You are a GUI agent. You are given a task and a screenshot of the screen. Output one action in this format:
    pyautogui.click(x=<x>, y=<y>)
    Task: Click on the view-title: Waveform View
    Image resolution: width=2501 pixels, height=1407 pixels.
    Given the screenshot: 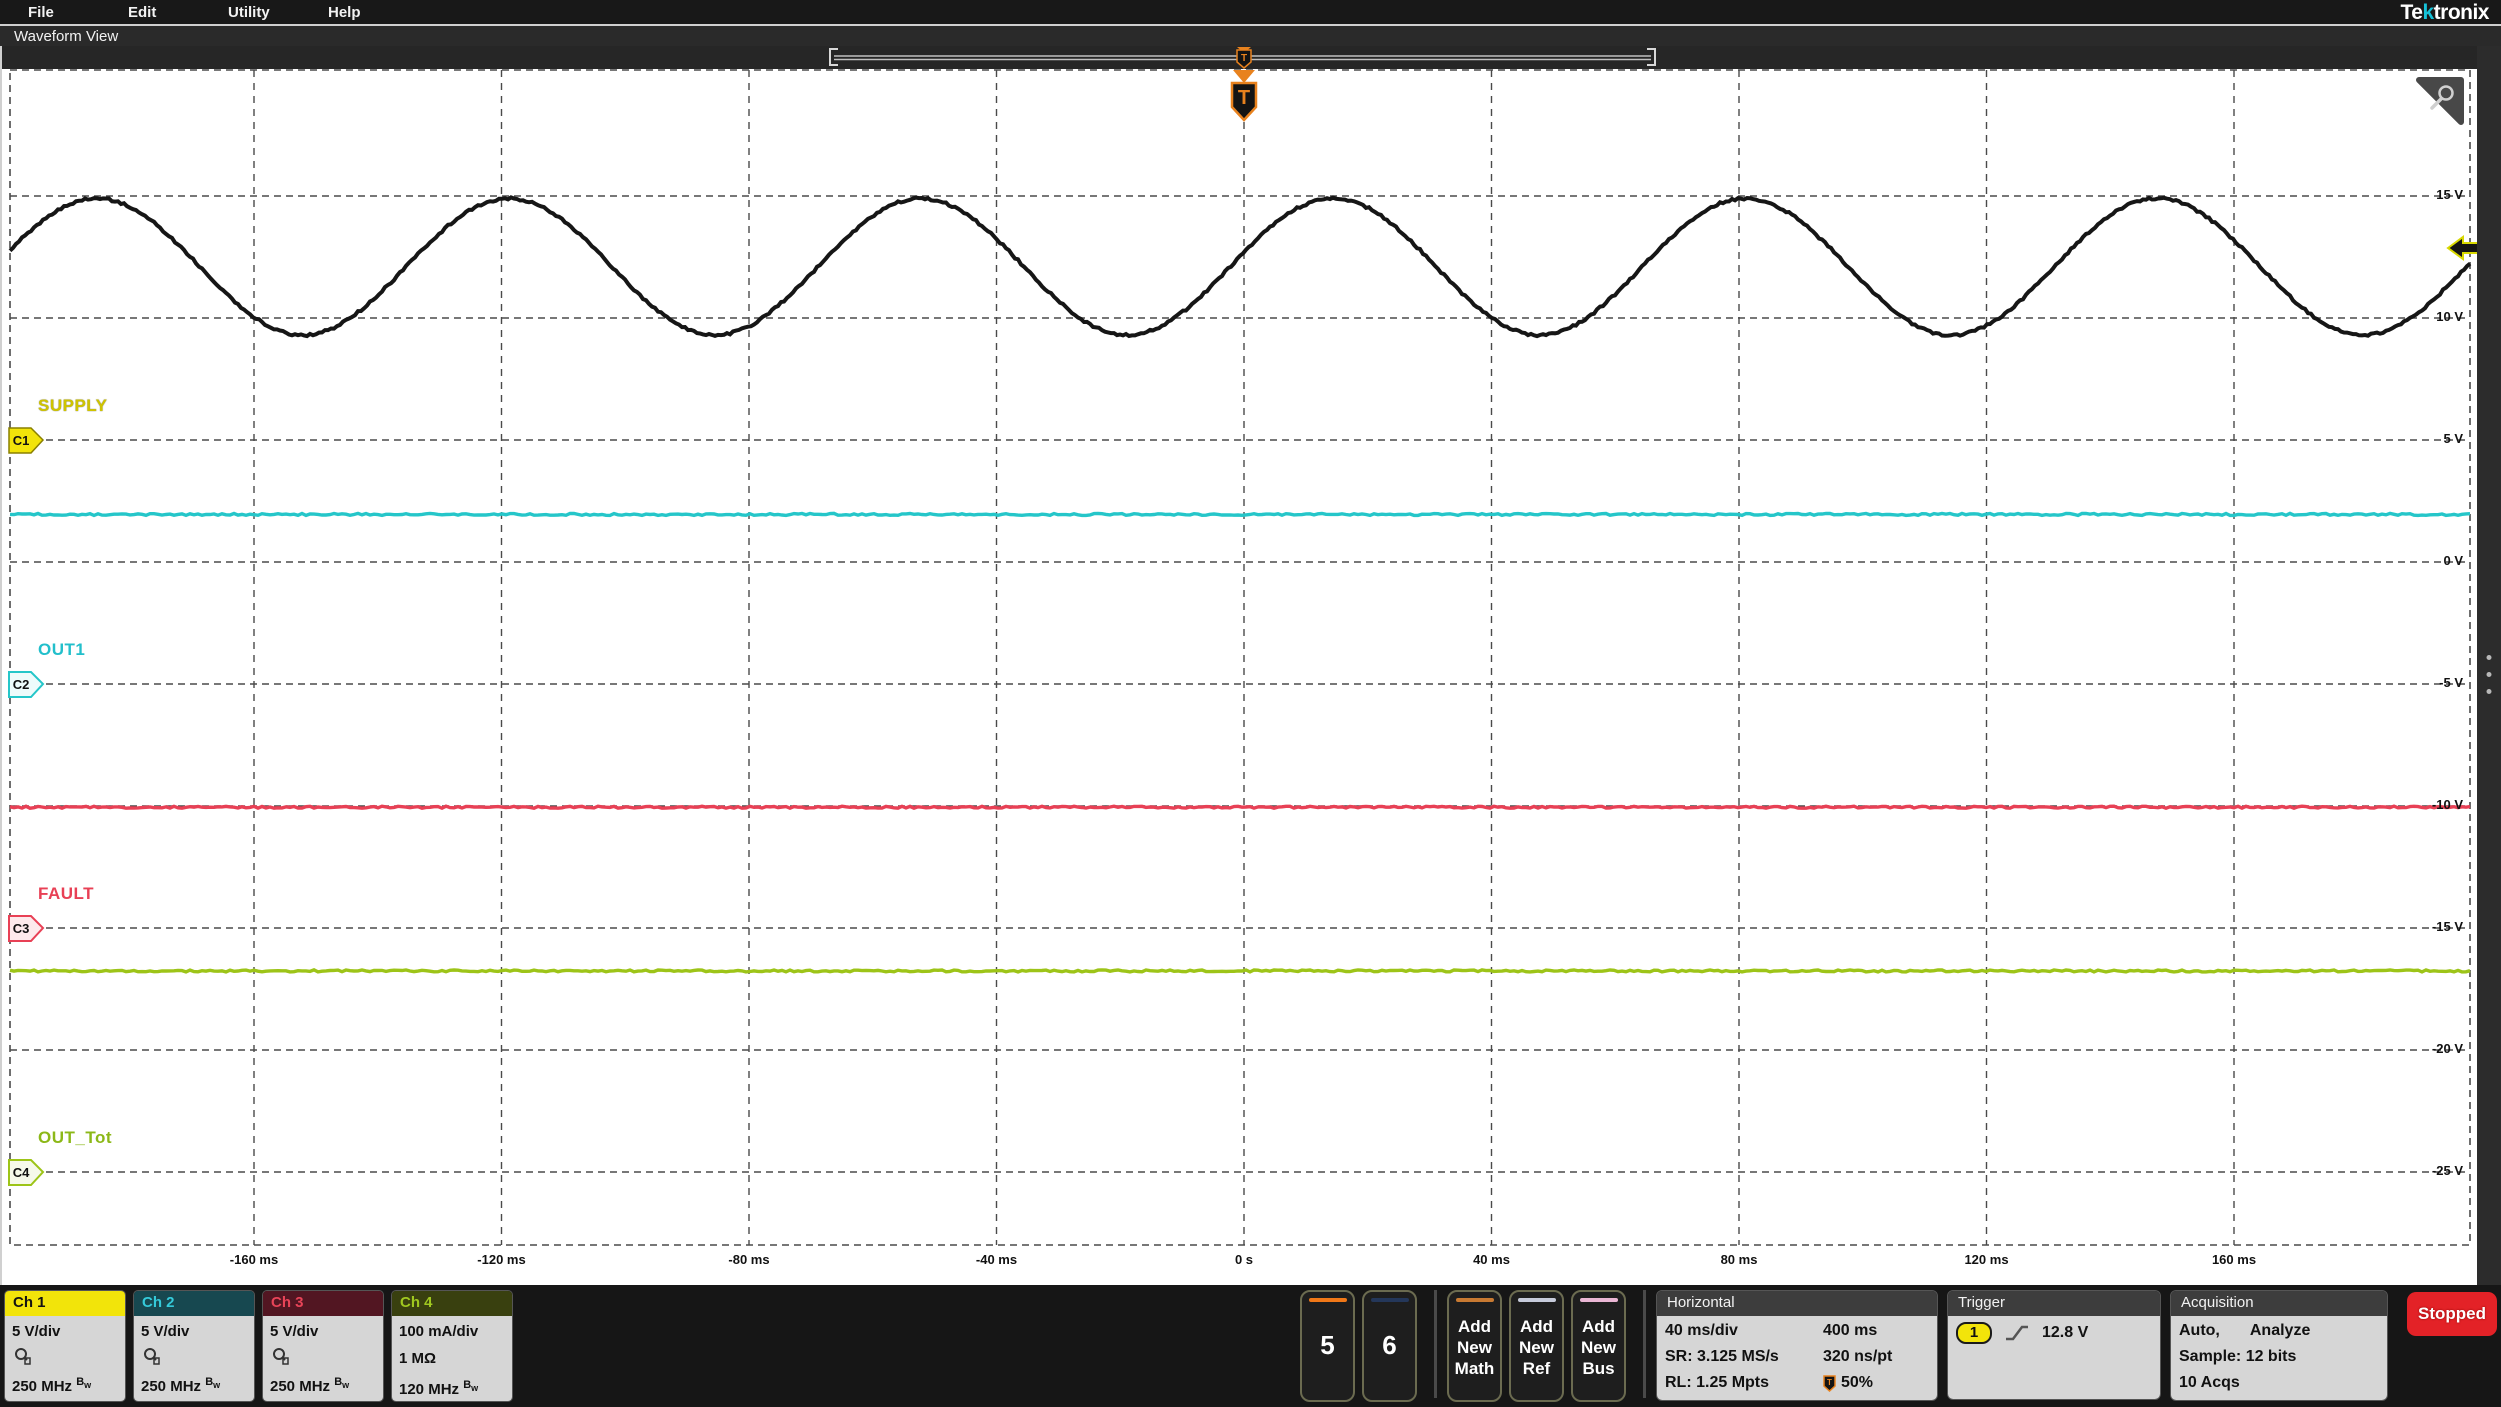 What is the action you would take?
    pyautogui.click(x=66, y=36)
    